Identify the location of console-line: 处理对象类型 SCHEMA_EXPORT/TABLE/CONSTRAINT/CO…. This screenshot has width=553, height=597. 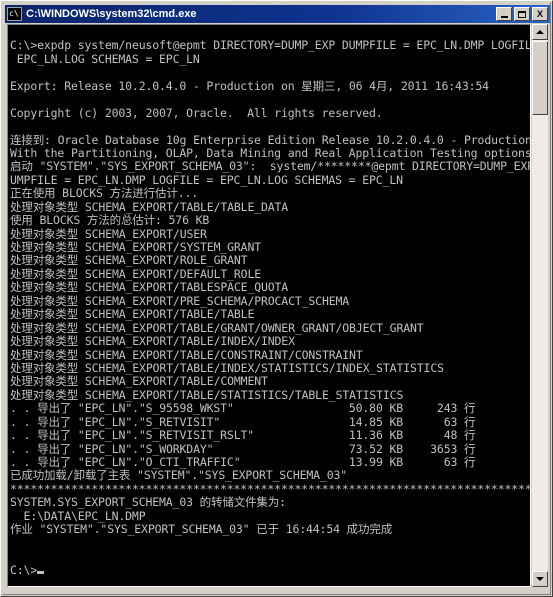
(186, 354).